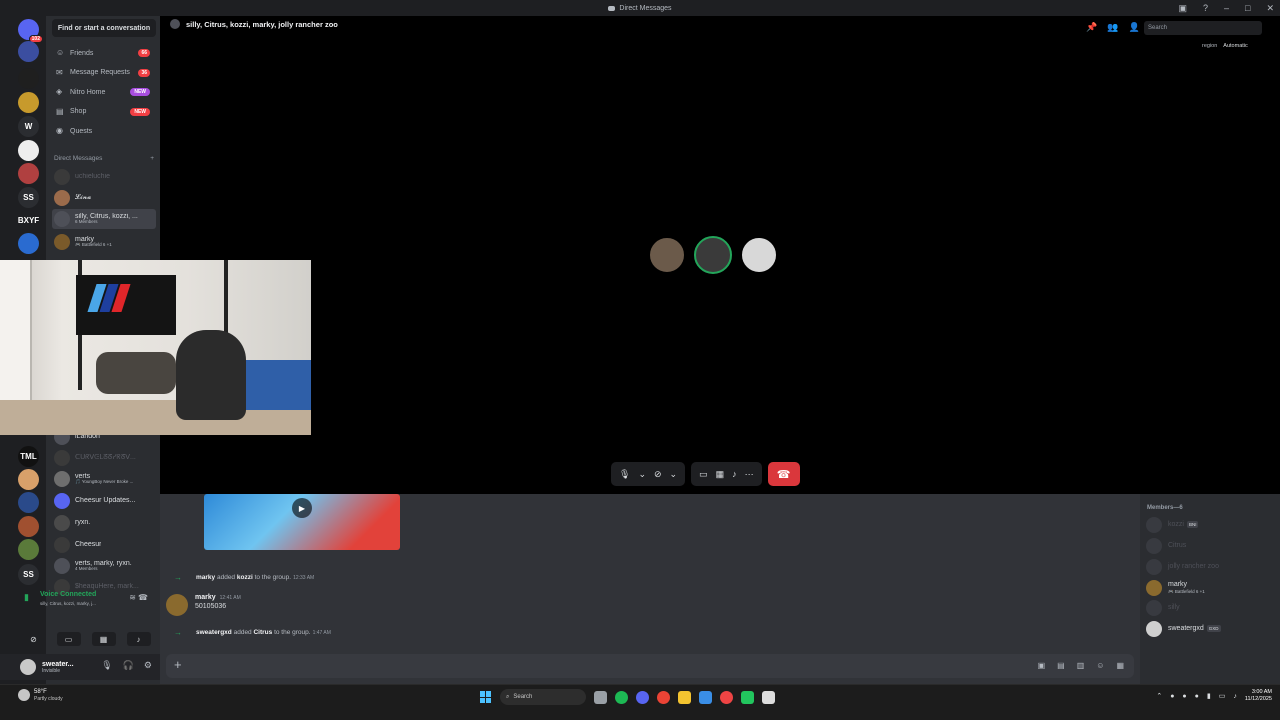 The image size is (1280, 720). What do you see at coordinates (177, 605) in the screenshot?
I see `message-avatar` at bounding box center [177, 605].